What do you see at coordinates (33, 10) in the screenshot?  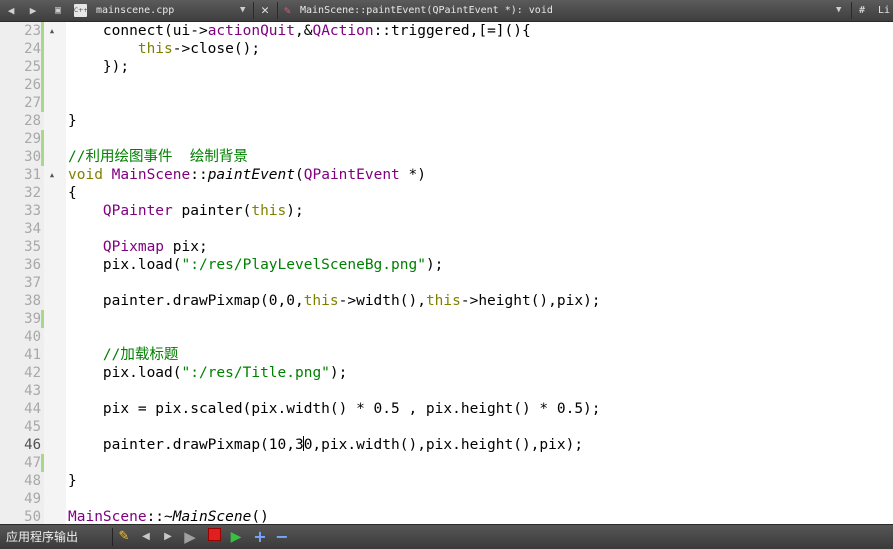 I see `forward-arrow-icon: ▶` at bounding box center [33, 10].